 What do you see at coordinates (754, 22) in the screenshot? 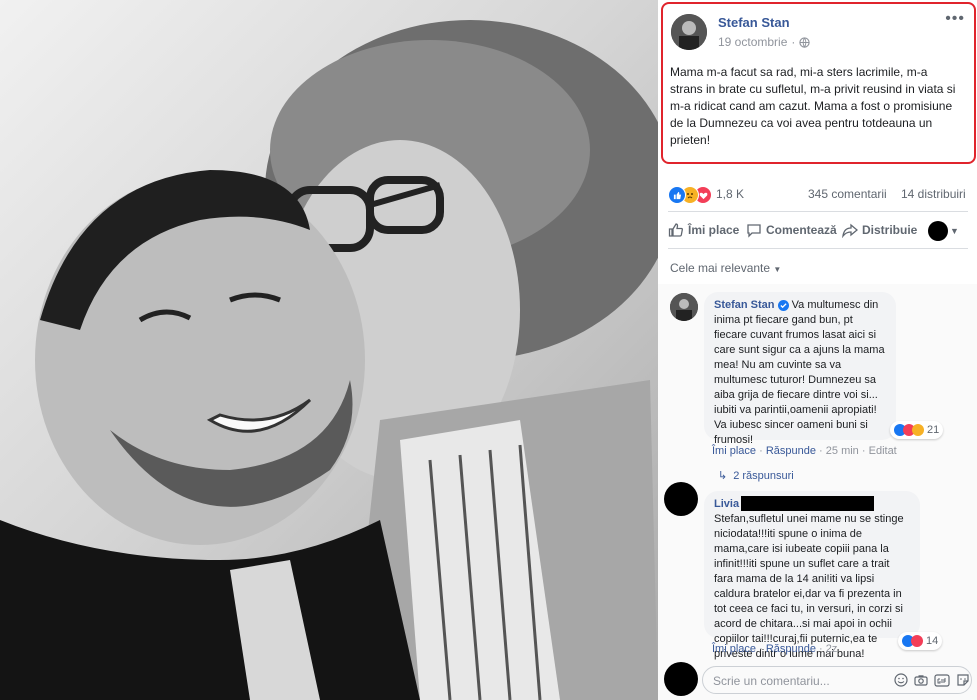
I see `post-author-name: Stefan Stan` at bounding box center [754, 22].